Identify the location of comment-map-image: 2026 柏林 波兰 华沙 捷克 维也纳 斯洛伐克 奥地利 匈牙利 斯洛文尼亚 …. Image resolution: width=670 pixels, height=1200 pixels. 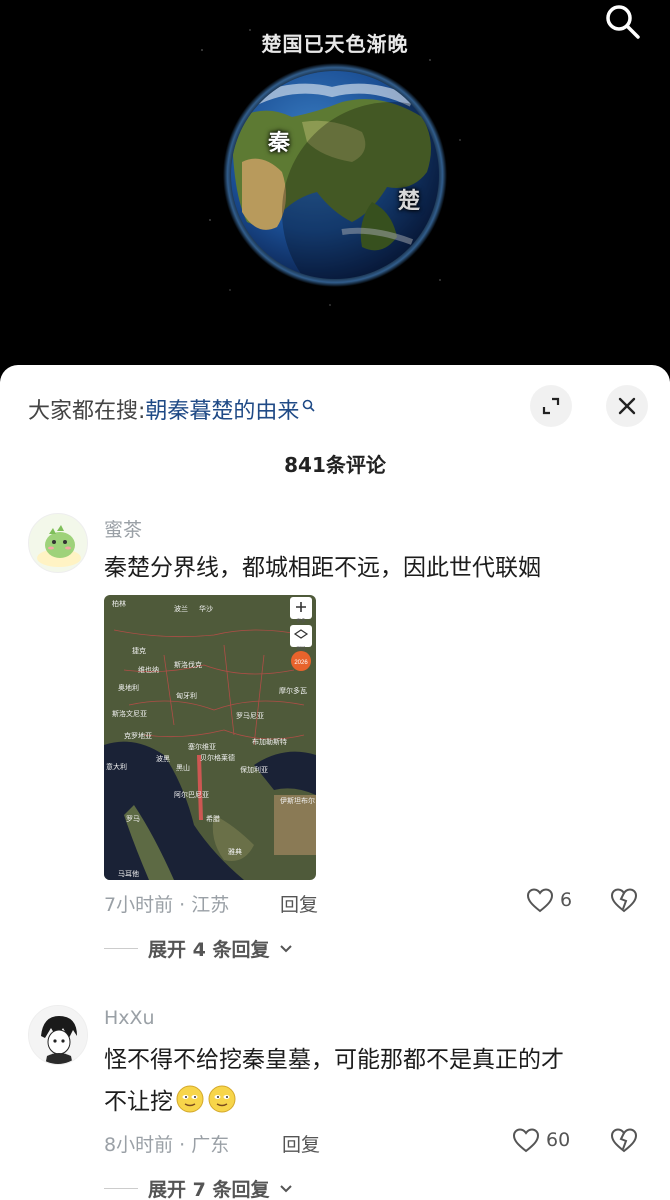
(210, 737).